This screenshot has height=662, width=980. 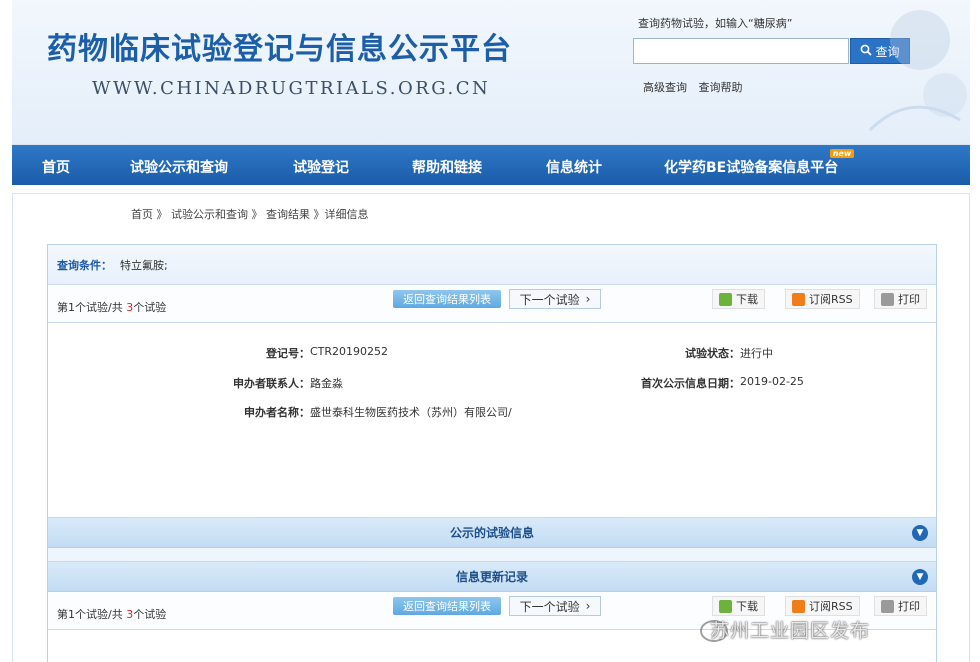 What do you see at coordinates (326, 383) in the screenshot?
I see `contact-value: 路金淼` at bounding box center [326, 383].